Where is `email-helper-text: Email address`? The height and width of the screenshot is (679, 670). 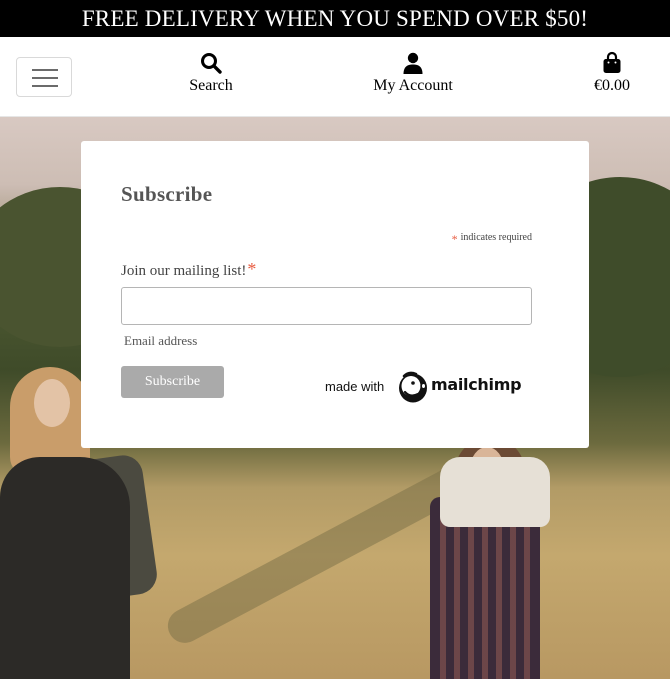 email-helper-text: Email address is located at coordinates (161, 340).